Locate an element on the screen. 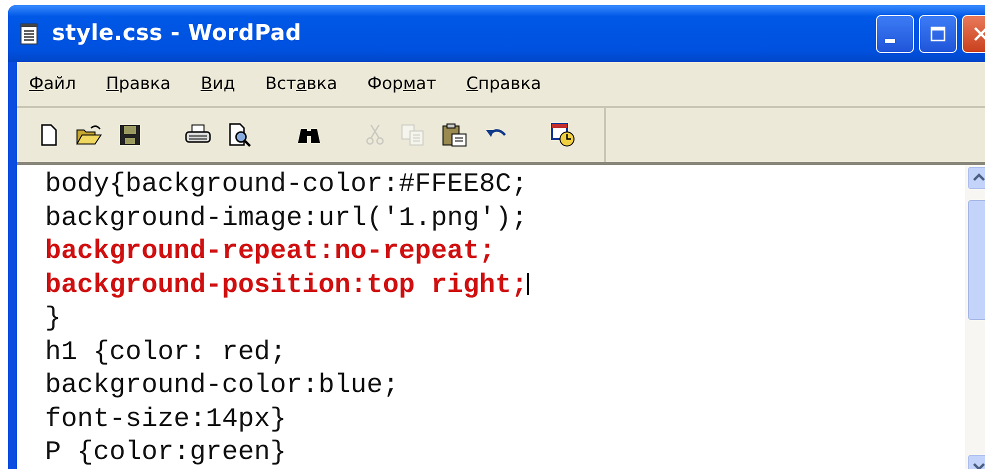  printer-icon is located at coordinates (198, 135).